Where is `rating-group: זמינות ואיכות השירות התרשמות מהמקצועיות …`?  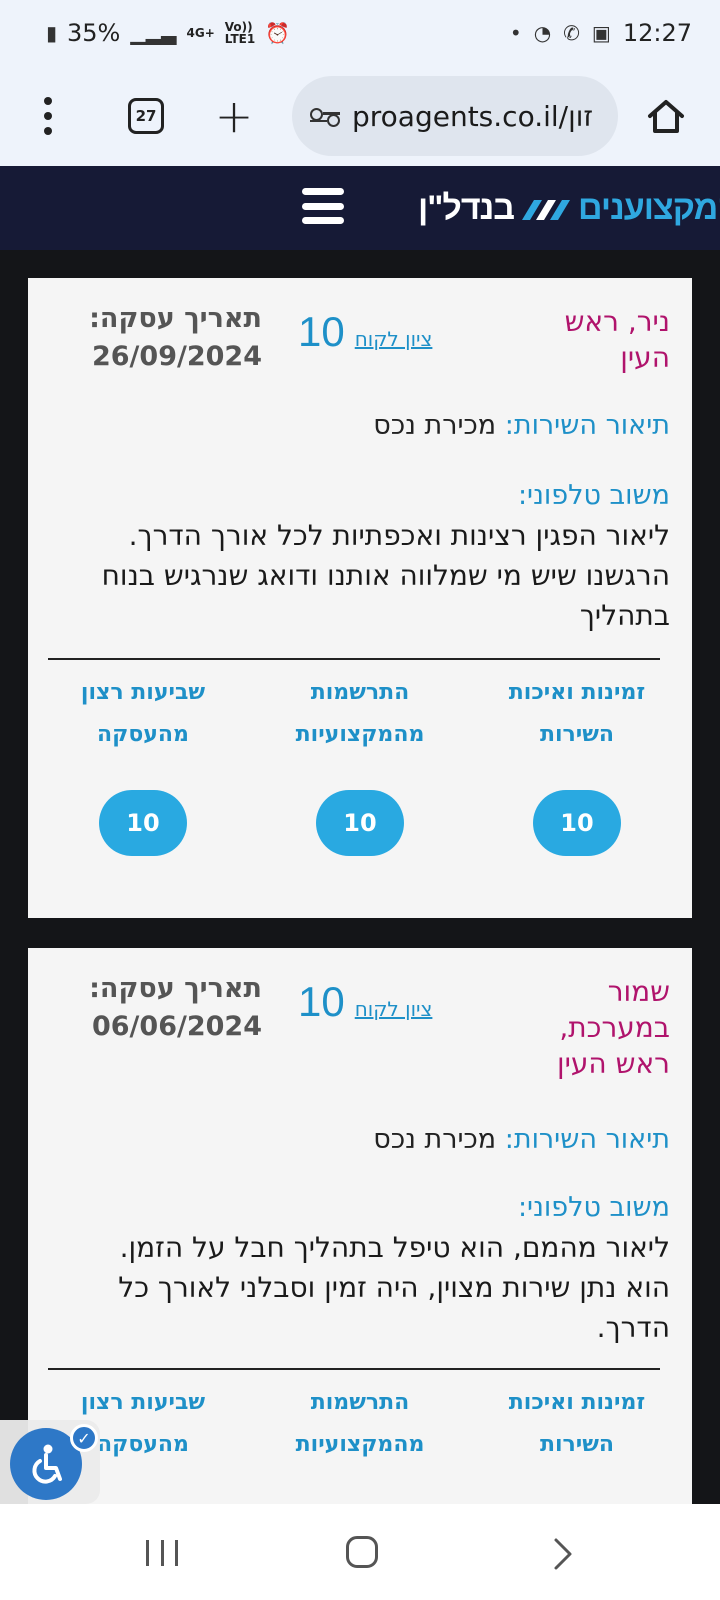
rating-group: זמינות ואיכות השירות התרשמות מהמקצועיות … is located at coordinates (360, 1424).